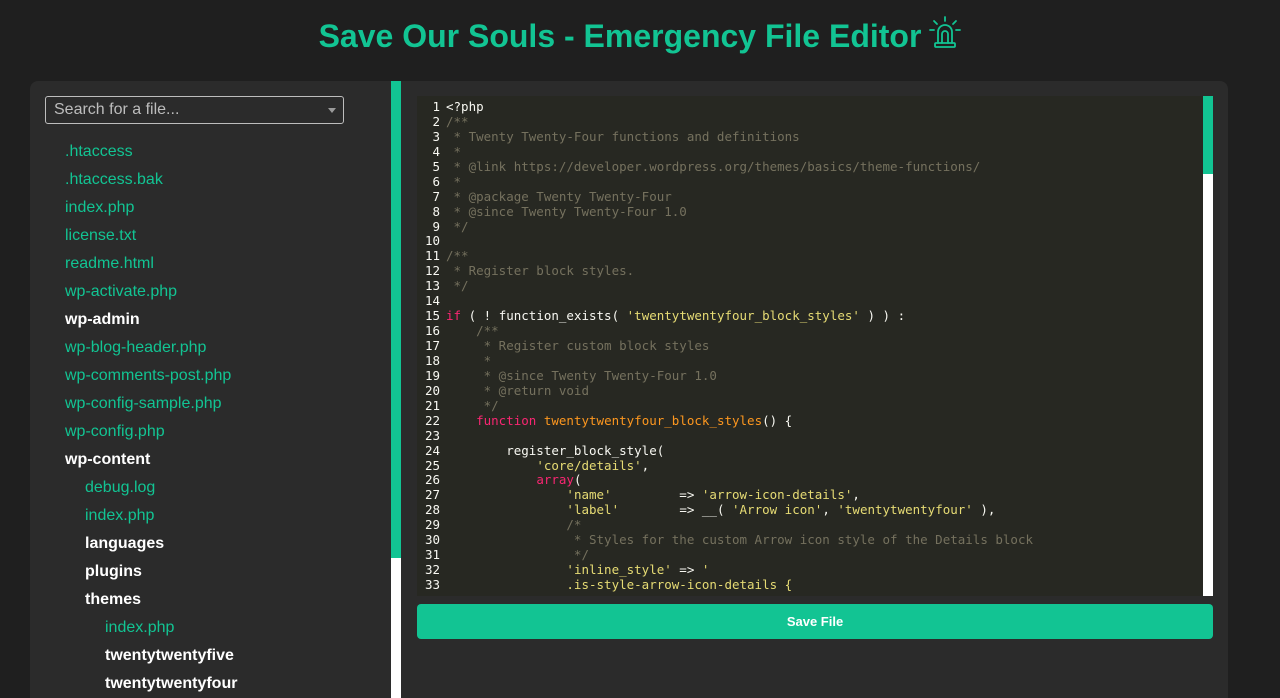  Describe the element at coordinates (210, 460) in the screenshot. I see `folder-item: wp-content` at that location.